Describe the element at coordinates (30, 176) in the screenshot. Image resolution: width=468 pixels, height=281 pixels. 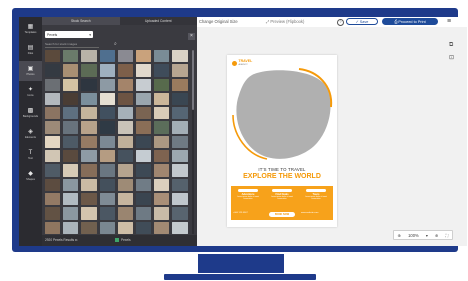
I see `rail-item-shapes: ◆ Shapes` at that location.